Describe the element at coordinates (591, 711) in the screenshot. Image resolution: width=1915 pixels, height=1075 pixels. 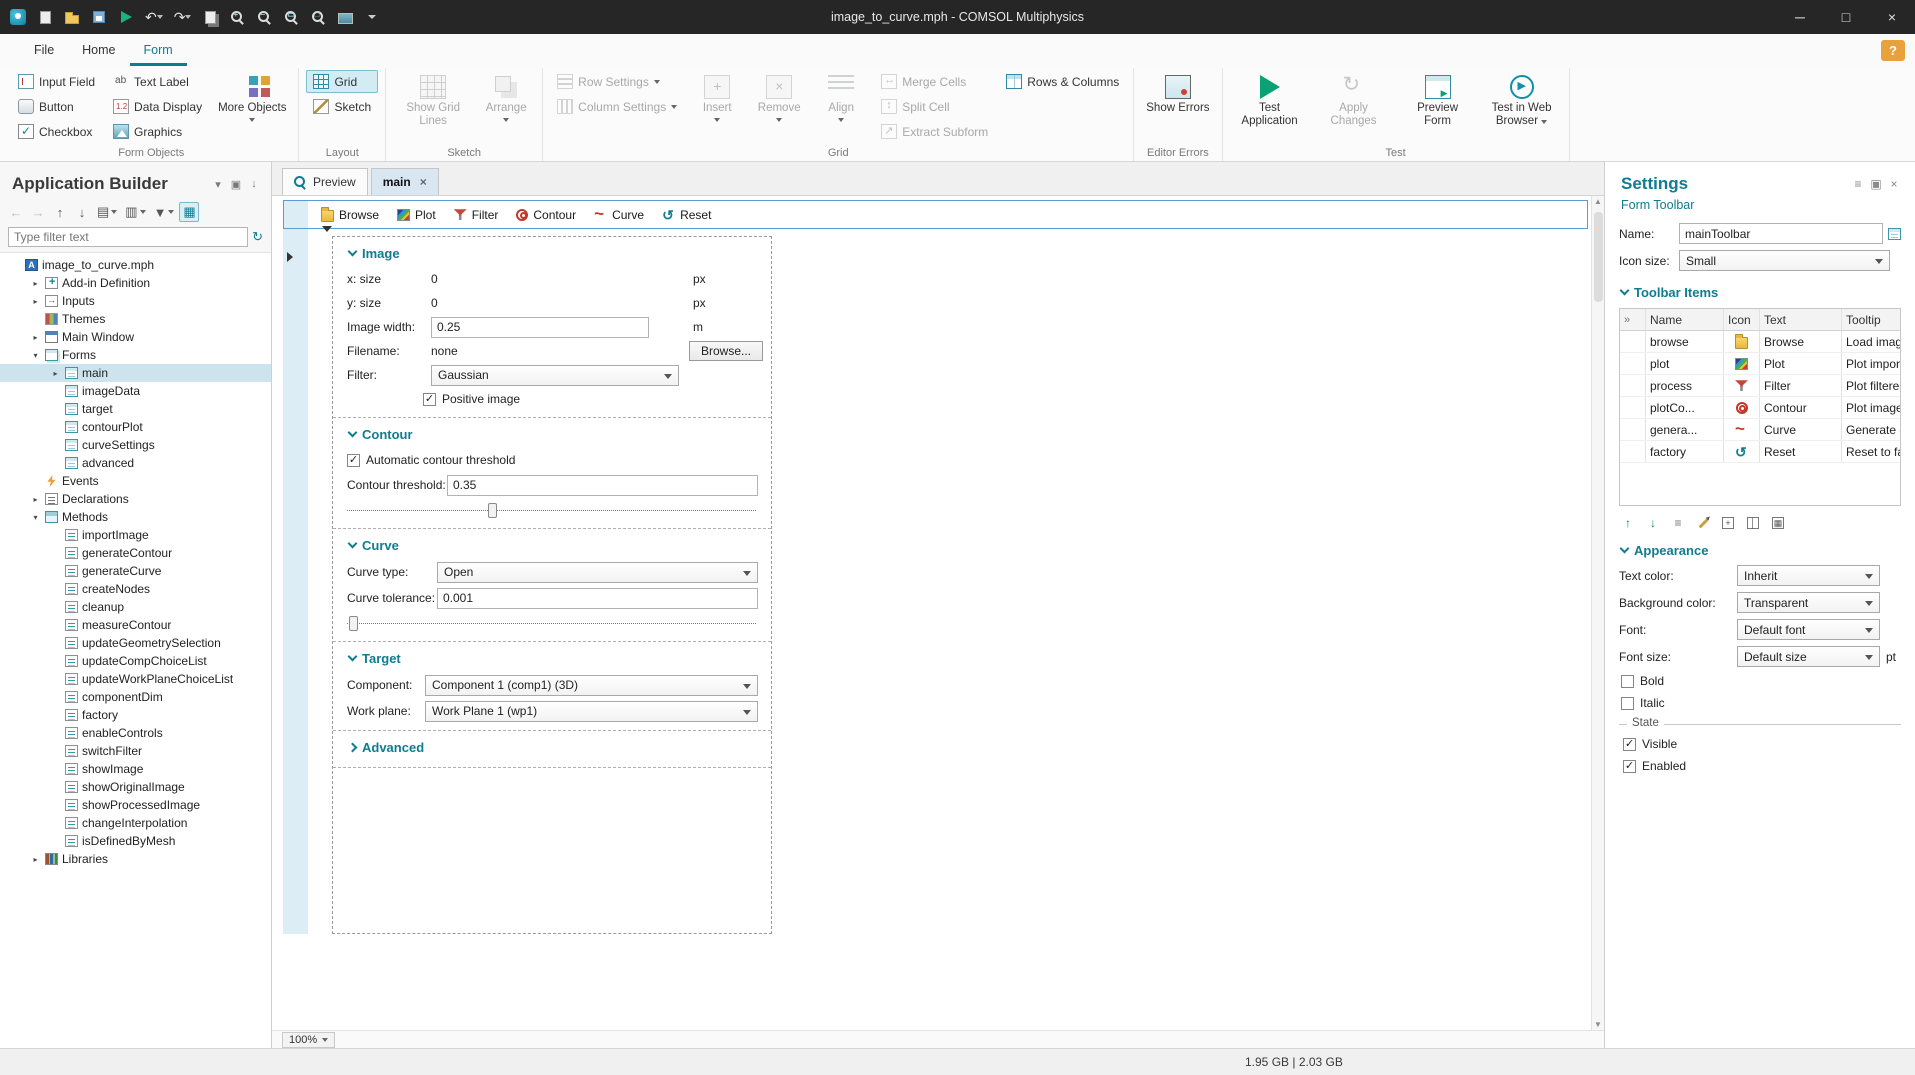
I see `work-plane-select: Work Plane 1 (wp1)` at that location.